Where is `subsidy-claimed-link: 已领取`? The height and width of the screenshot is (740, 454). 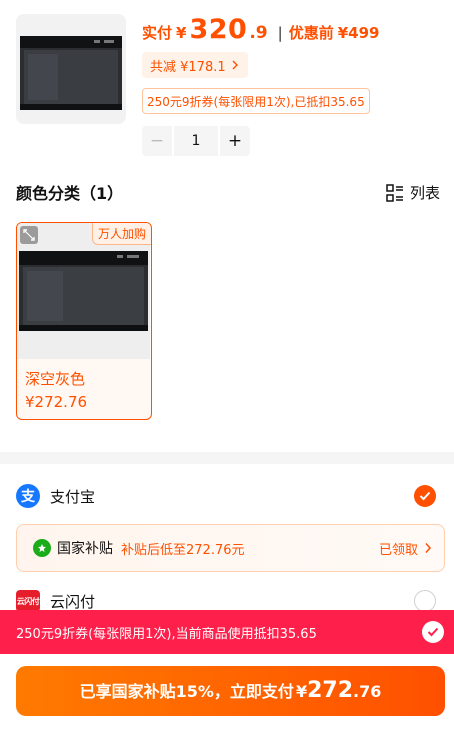 subsidy-claimed-link: 已领取 is located at coordinates (405, 548).